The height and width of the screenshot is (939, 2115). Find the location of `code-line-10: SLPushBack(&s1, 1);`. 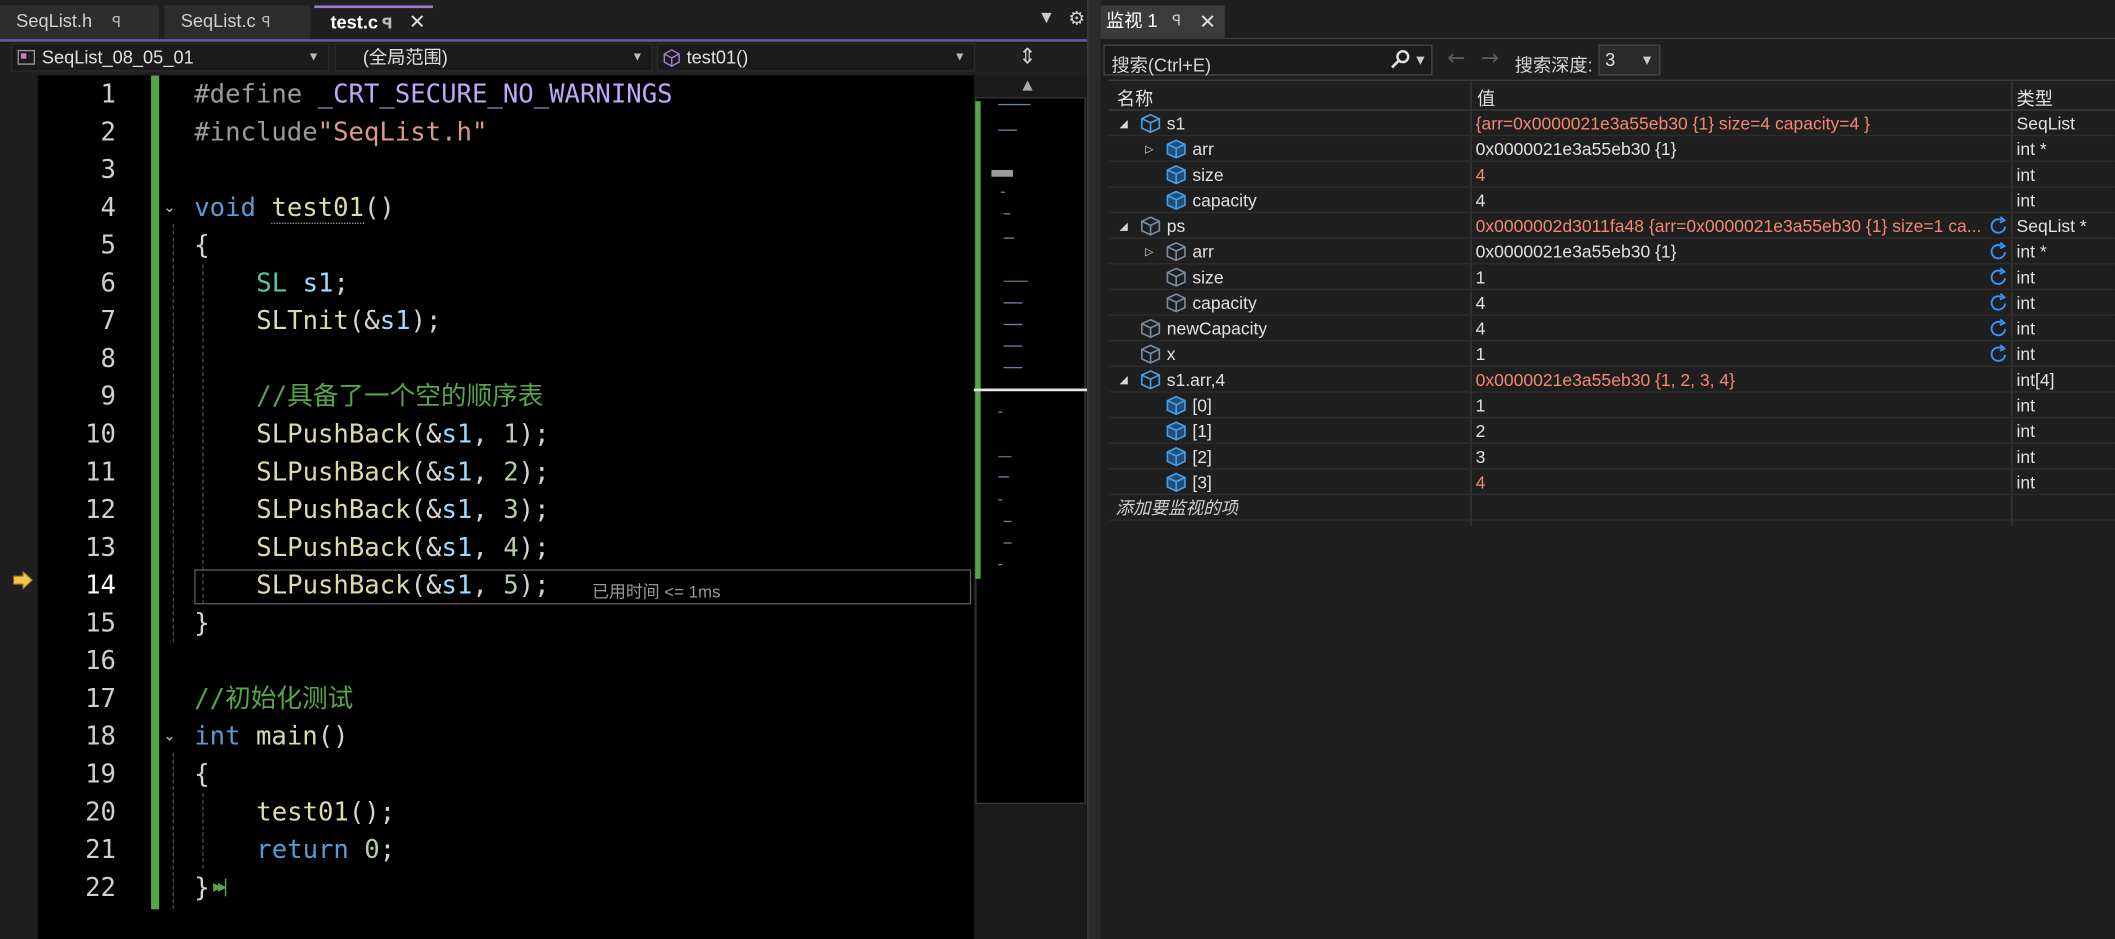

code-line-10: SLPushBack(&s1, 1); is located at coordinates (402, 435).